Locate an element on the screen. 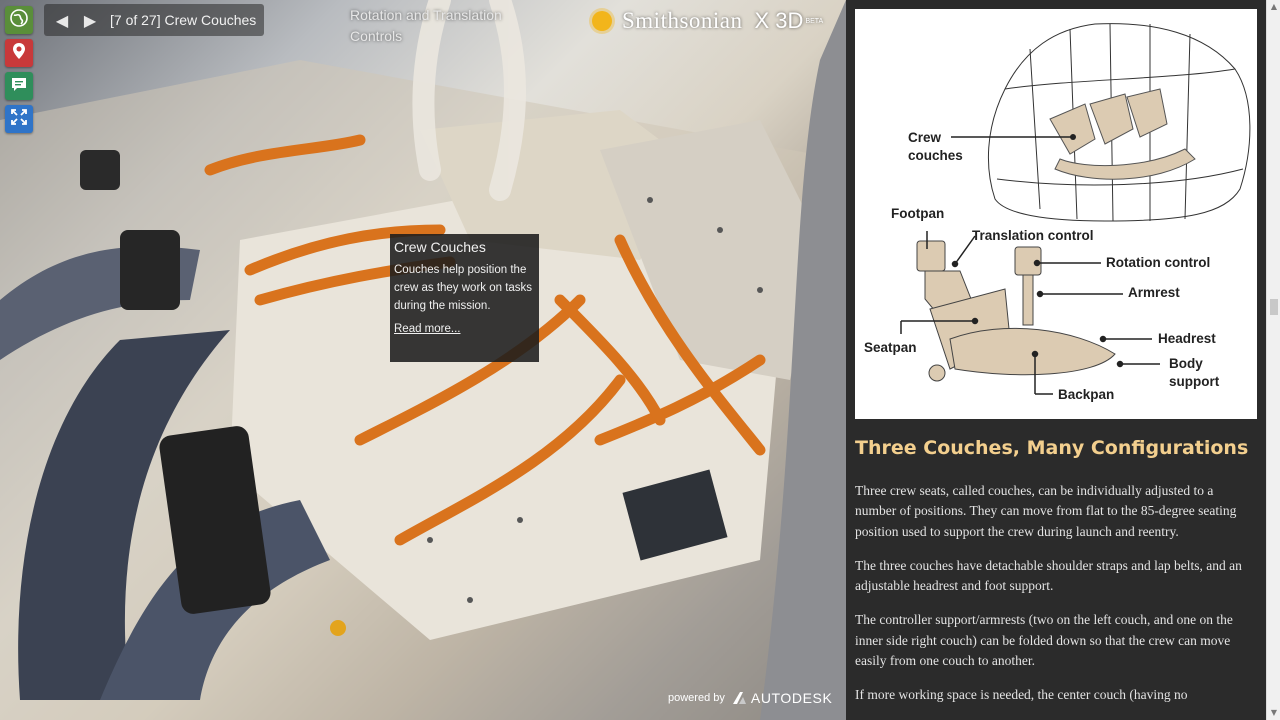 The width and height of the screenshot is (1280, 720). scroll-up-icon: ▲ is located at coordinates (1273, 7).